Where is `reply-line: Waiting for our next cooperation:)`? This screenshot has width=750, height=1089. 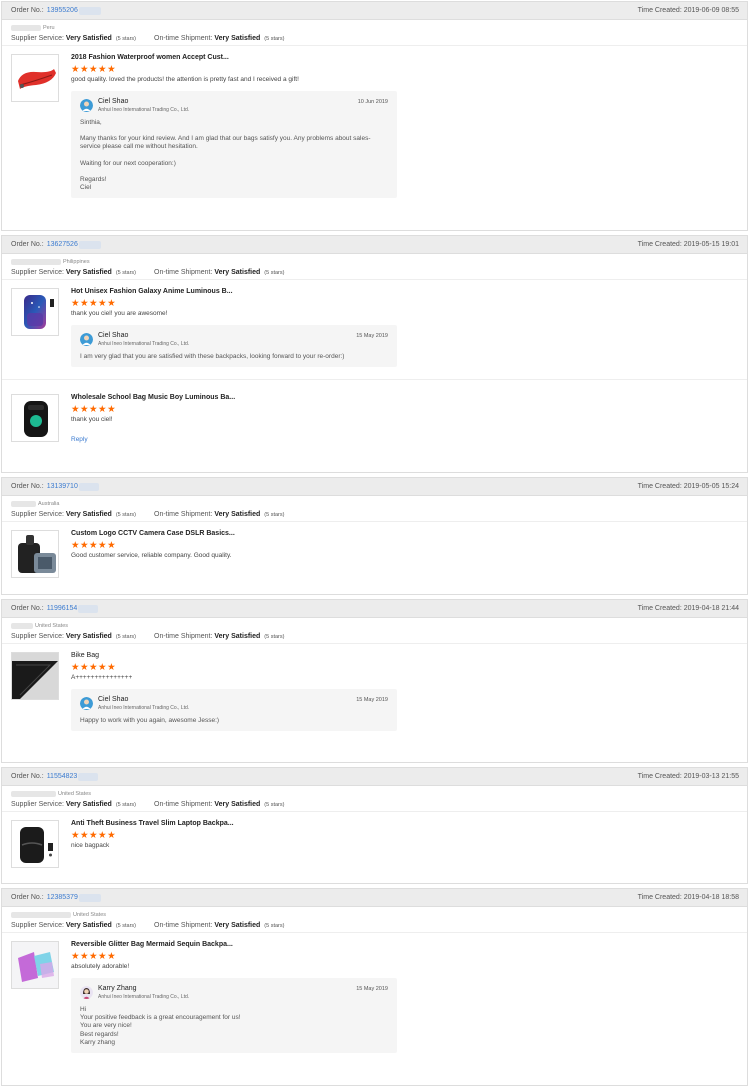 reply-line: Waiting for our next cooperation:) is located at coordinates (128, 163).